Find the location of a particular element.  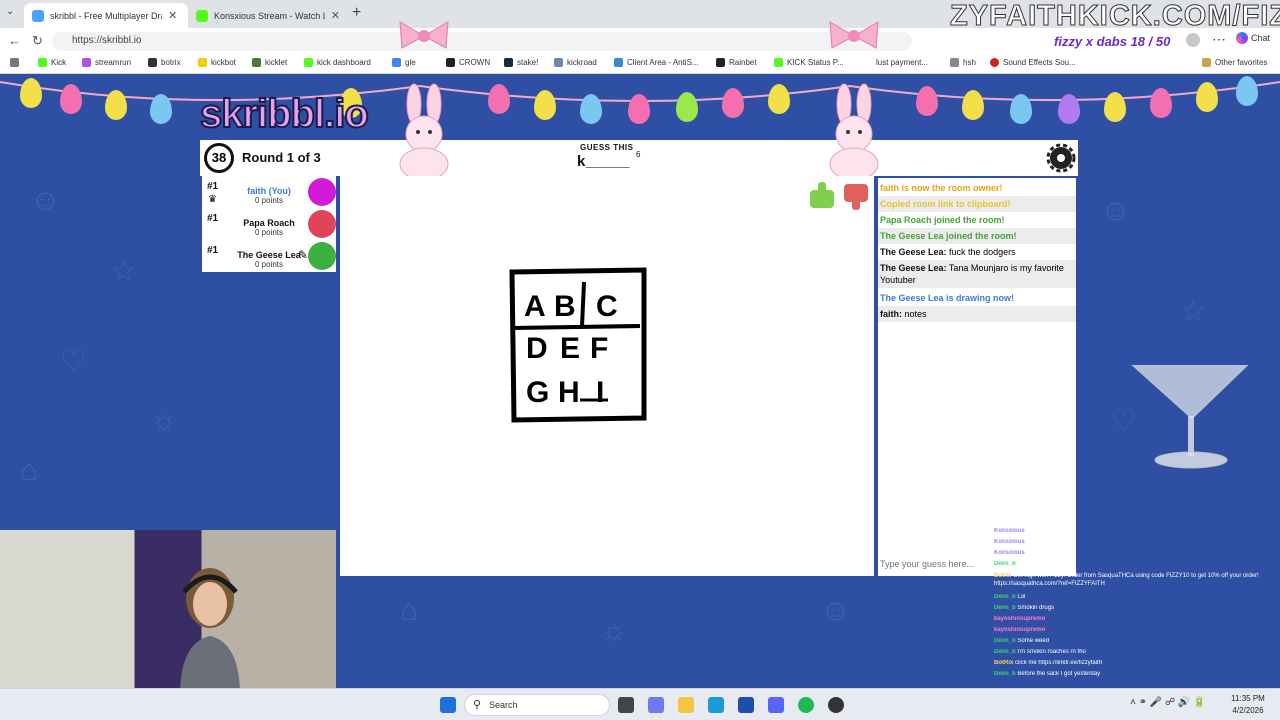

doodle-sun-icon: ☼ is located at coordinates (164, 420).